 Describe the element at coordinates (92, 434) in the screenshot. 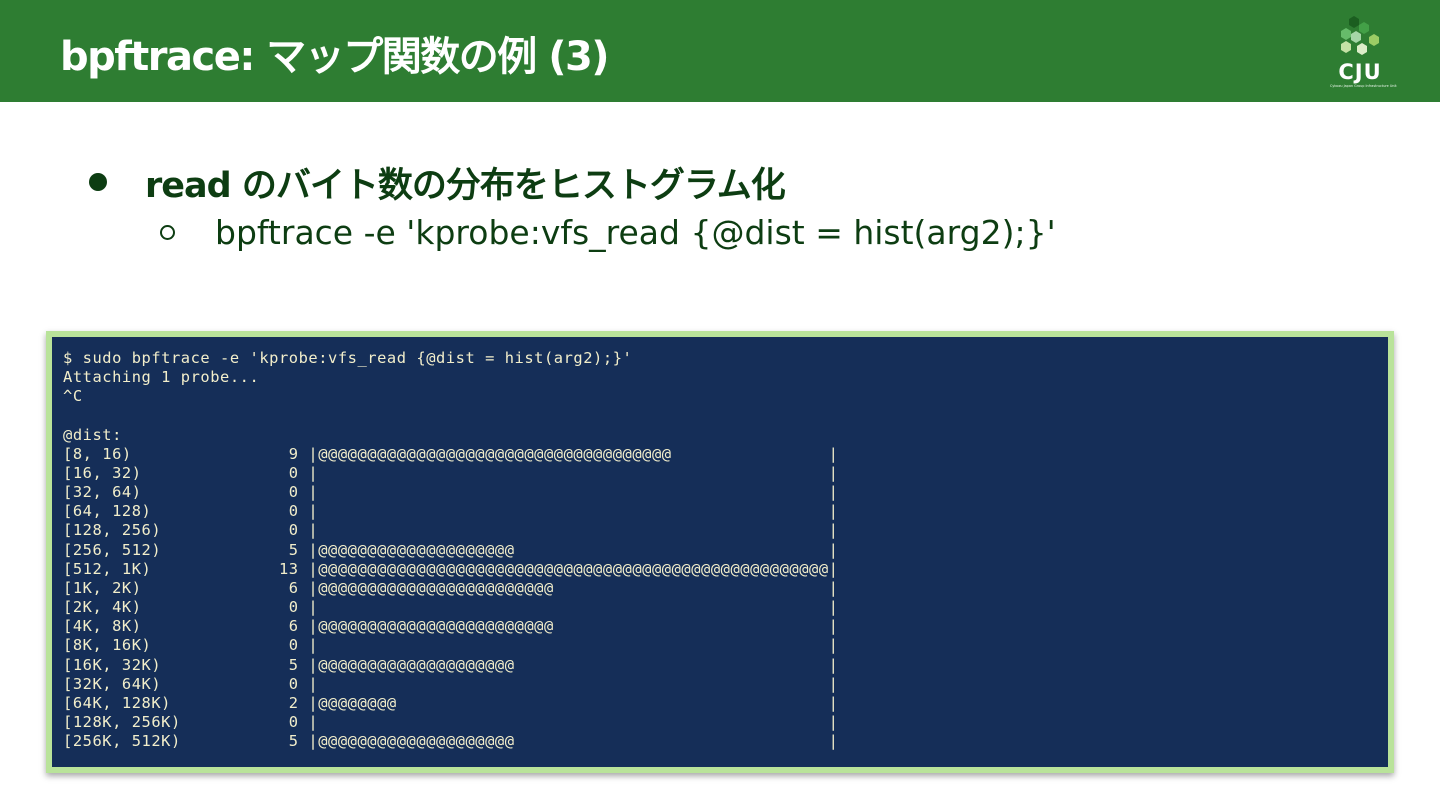

I see `terminal-line: @dist:` at that location.